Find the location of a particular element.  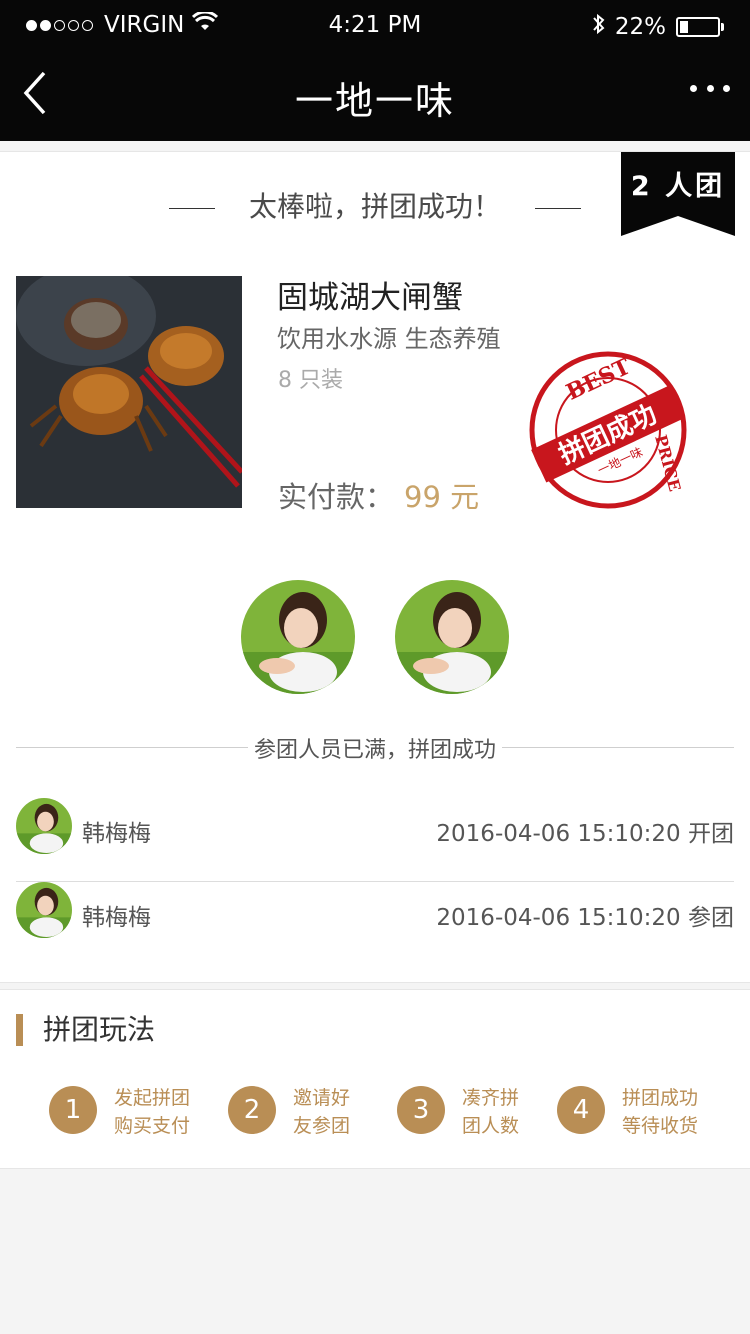

member-action: 开团 is located at coordinates (711, 834).